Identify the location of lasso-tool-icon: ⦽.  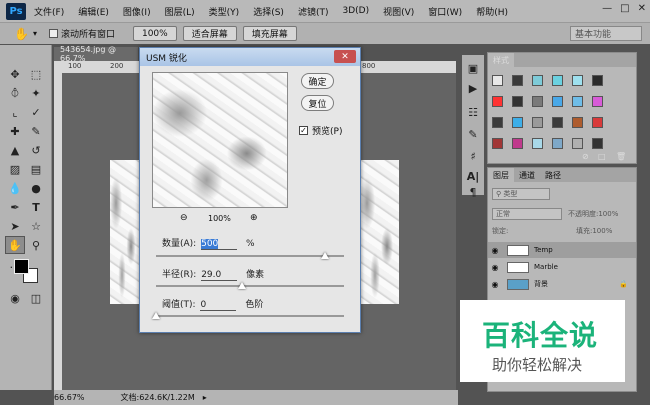
(15, 93).